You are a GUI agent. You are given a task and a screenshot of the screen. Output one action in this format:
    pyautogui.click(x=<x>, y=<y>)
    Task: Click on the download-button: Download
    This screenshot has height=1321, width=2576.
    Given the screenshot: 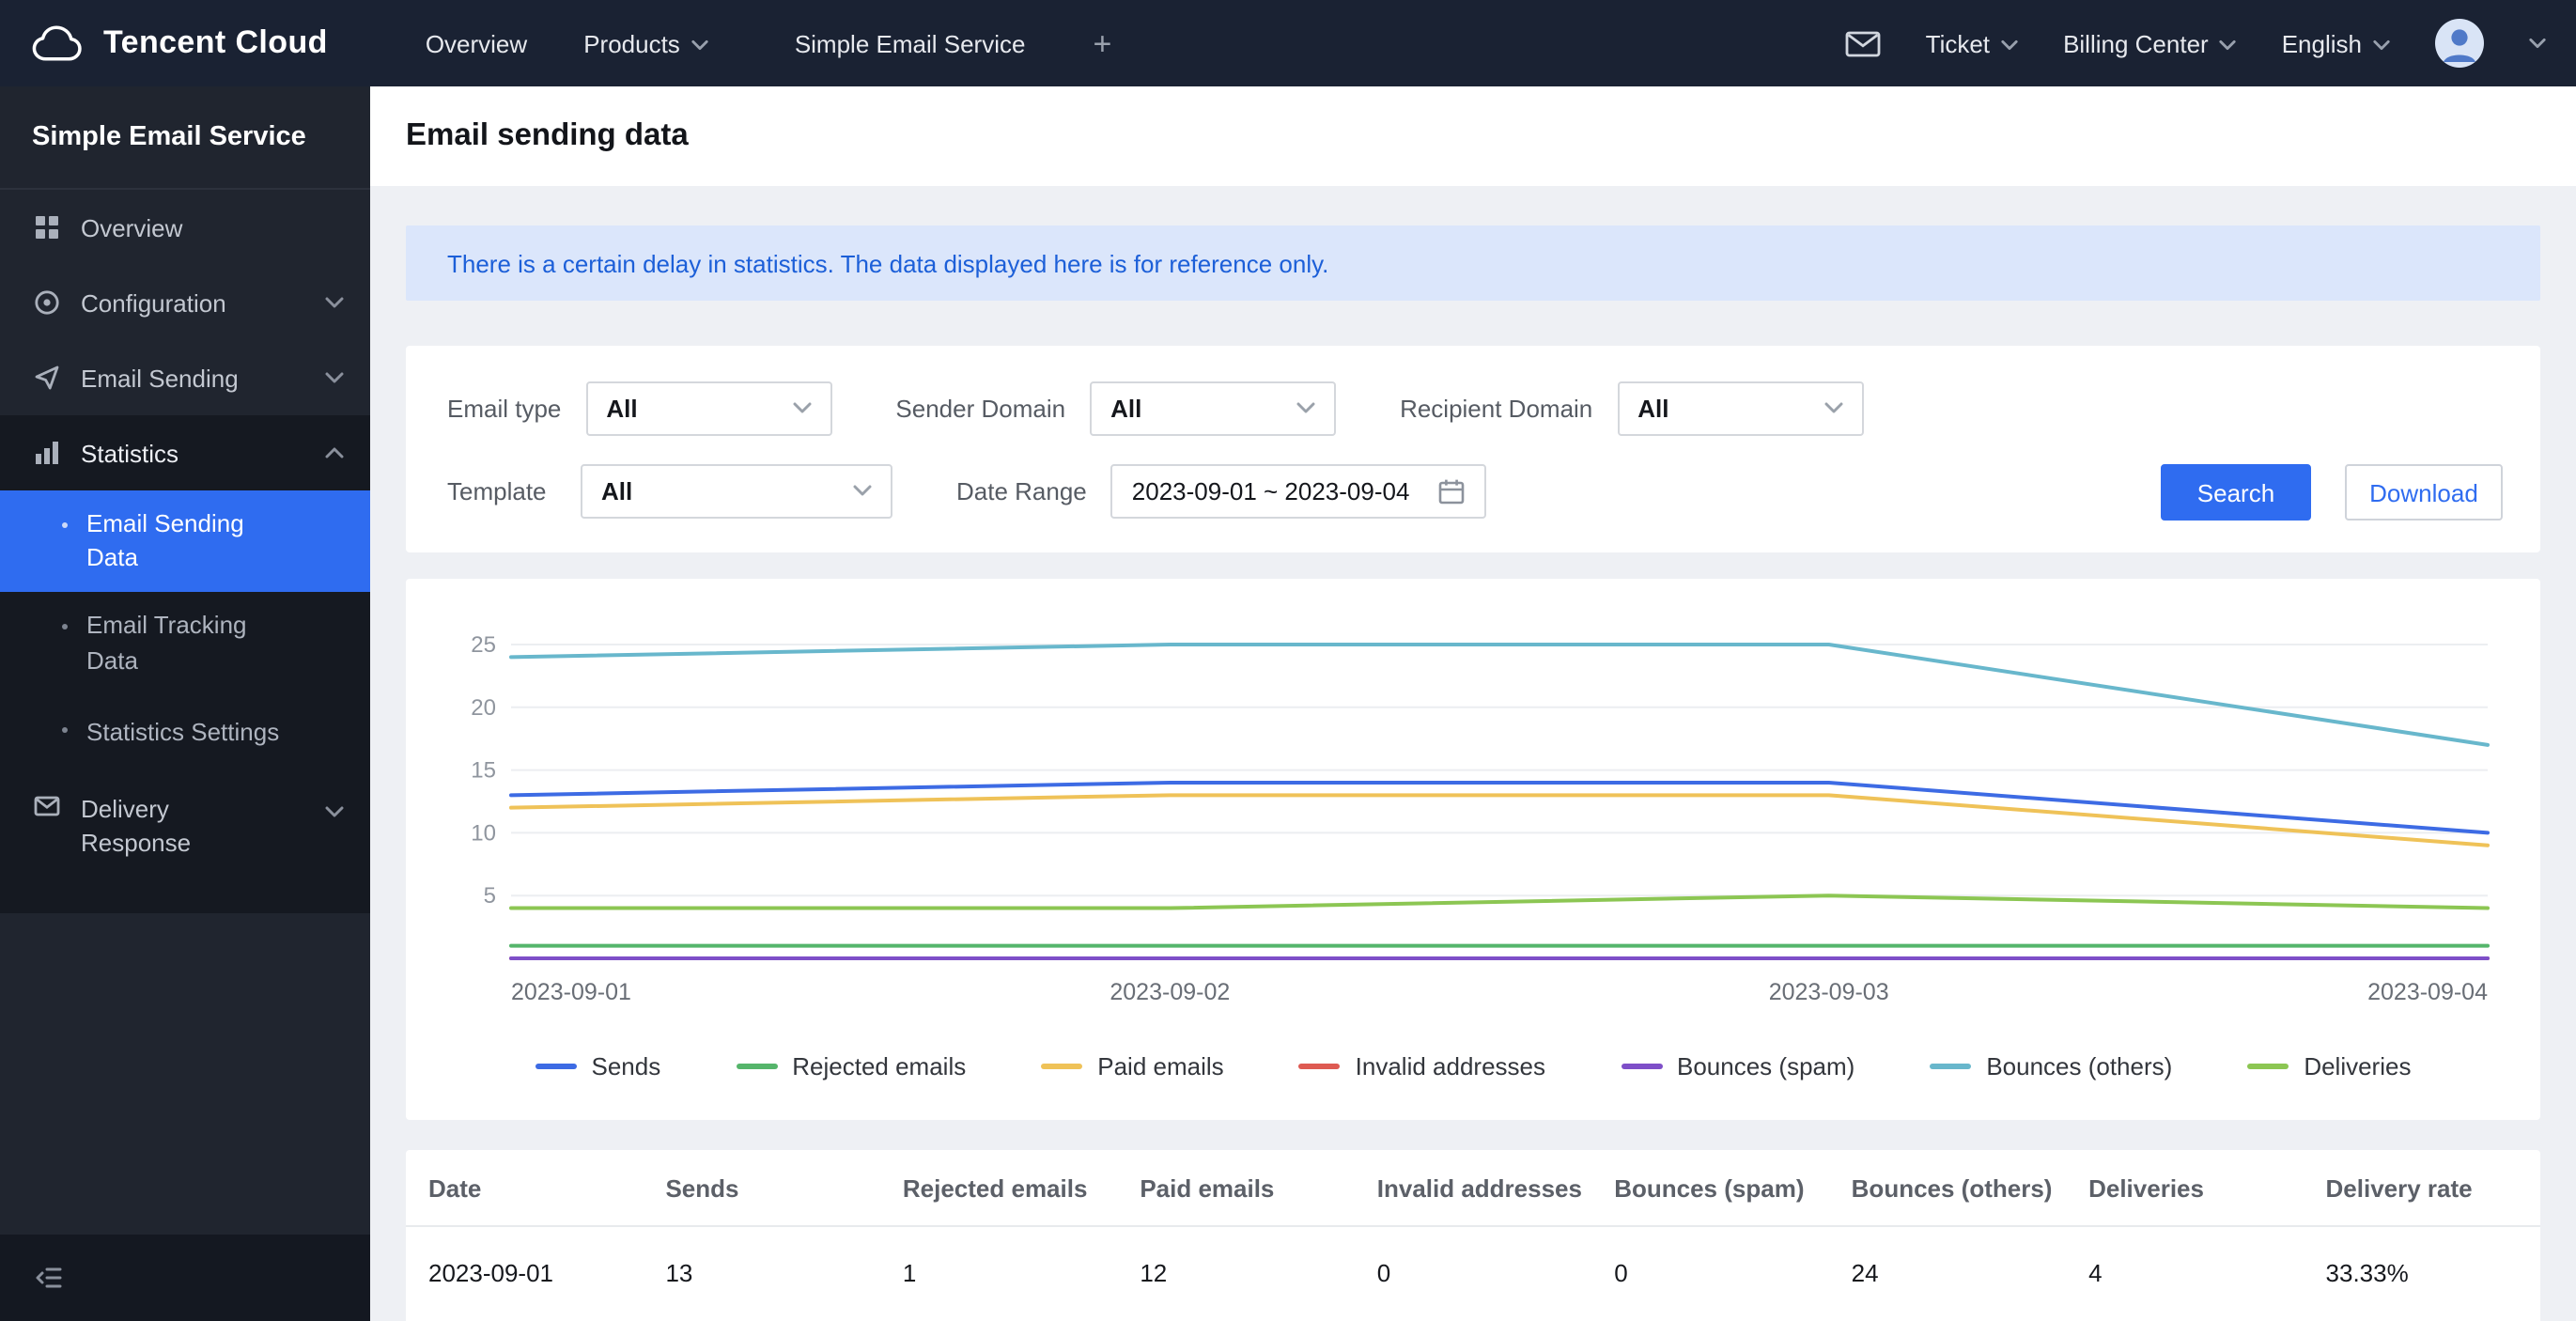 What is the action you would take?
    pyautogui.click(x=2424, y=493)
    